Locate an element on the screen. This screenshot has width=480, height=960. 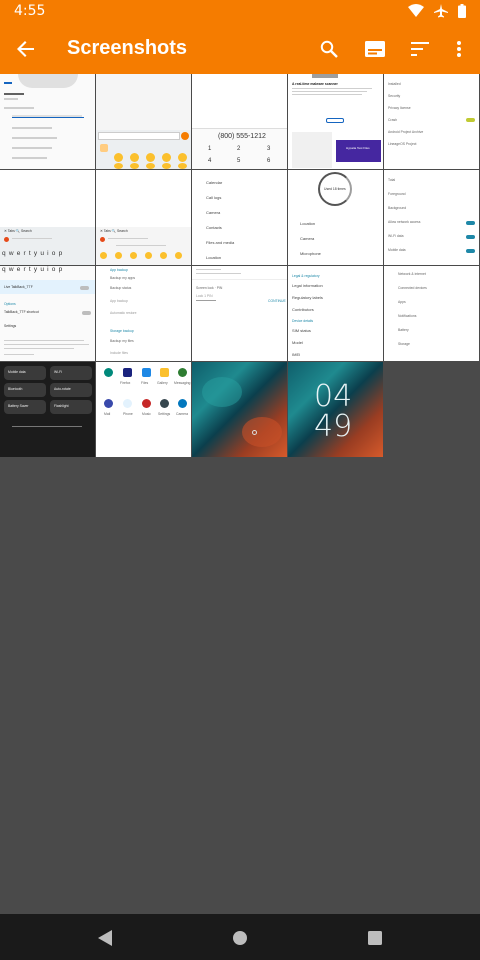
wifi-icon is located at coordinates (416, 10).